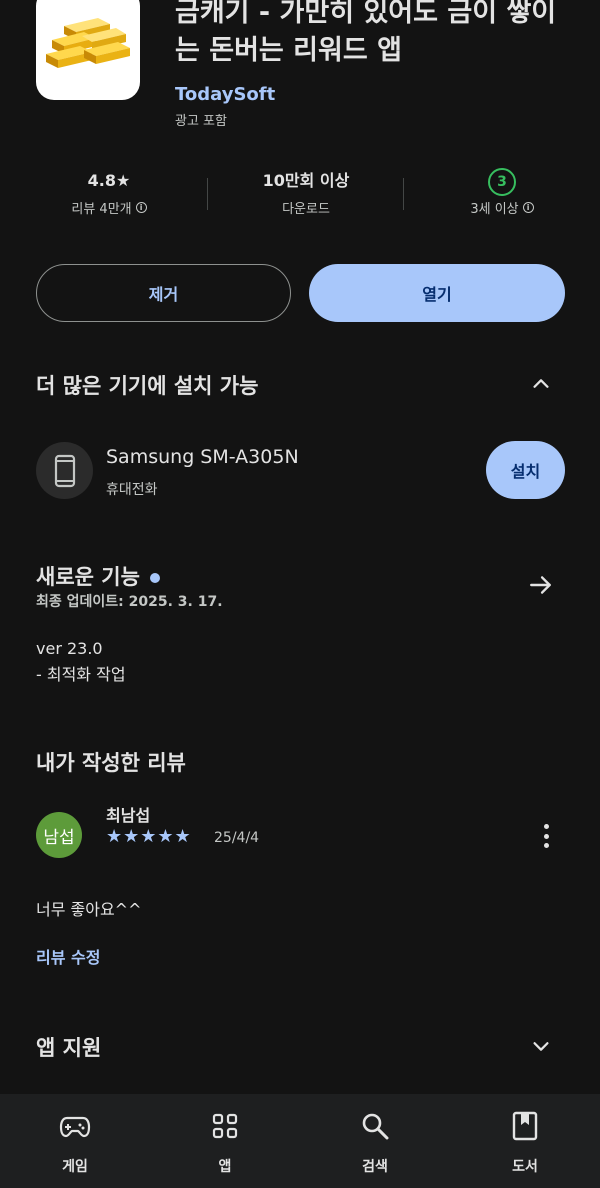 The width and height of the screenshot is (600, 1188). I want to click on rating-stat: 4.8★ 리뷰 4만개 i, so click(109, 192).